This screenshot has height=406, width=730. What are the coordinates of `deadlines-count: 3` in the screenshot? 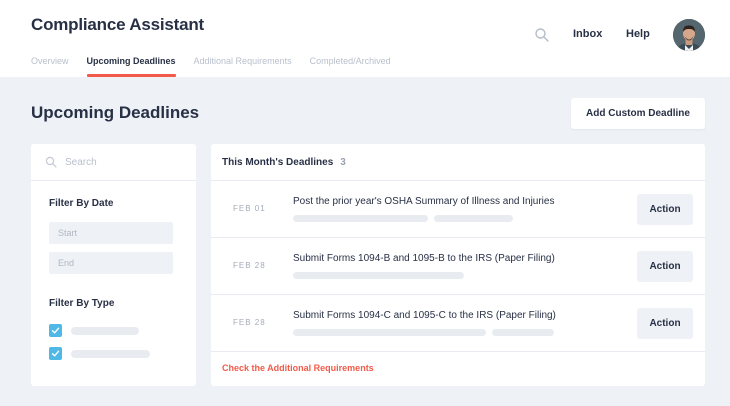 It's located at (343, 162).